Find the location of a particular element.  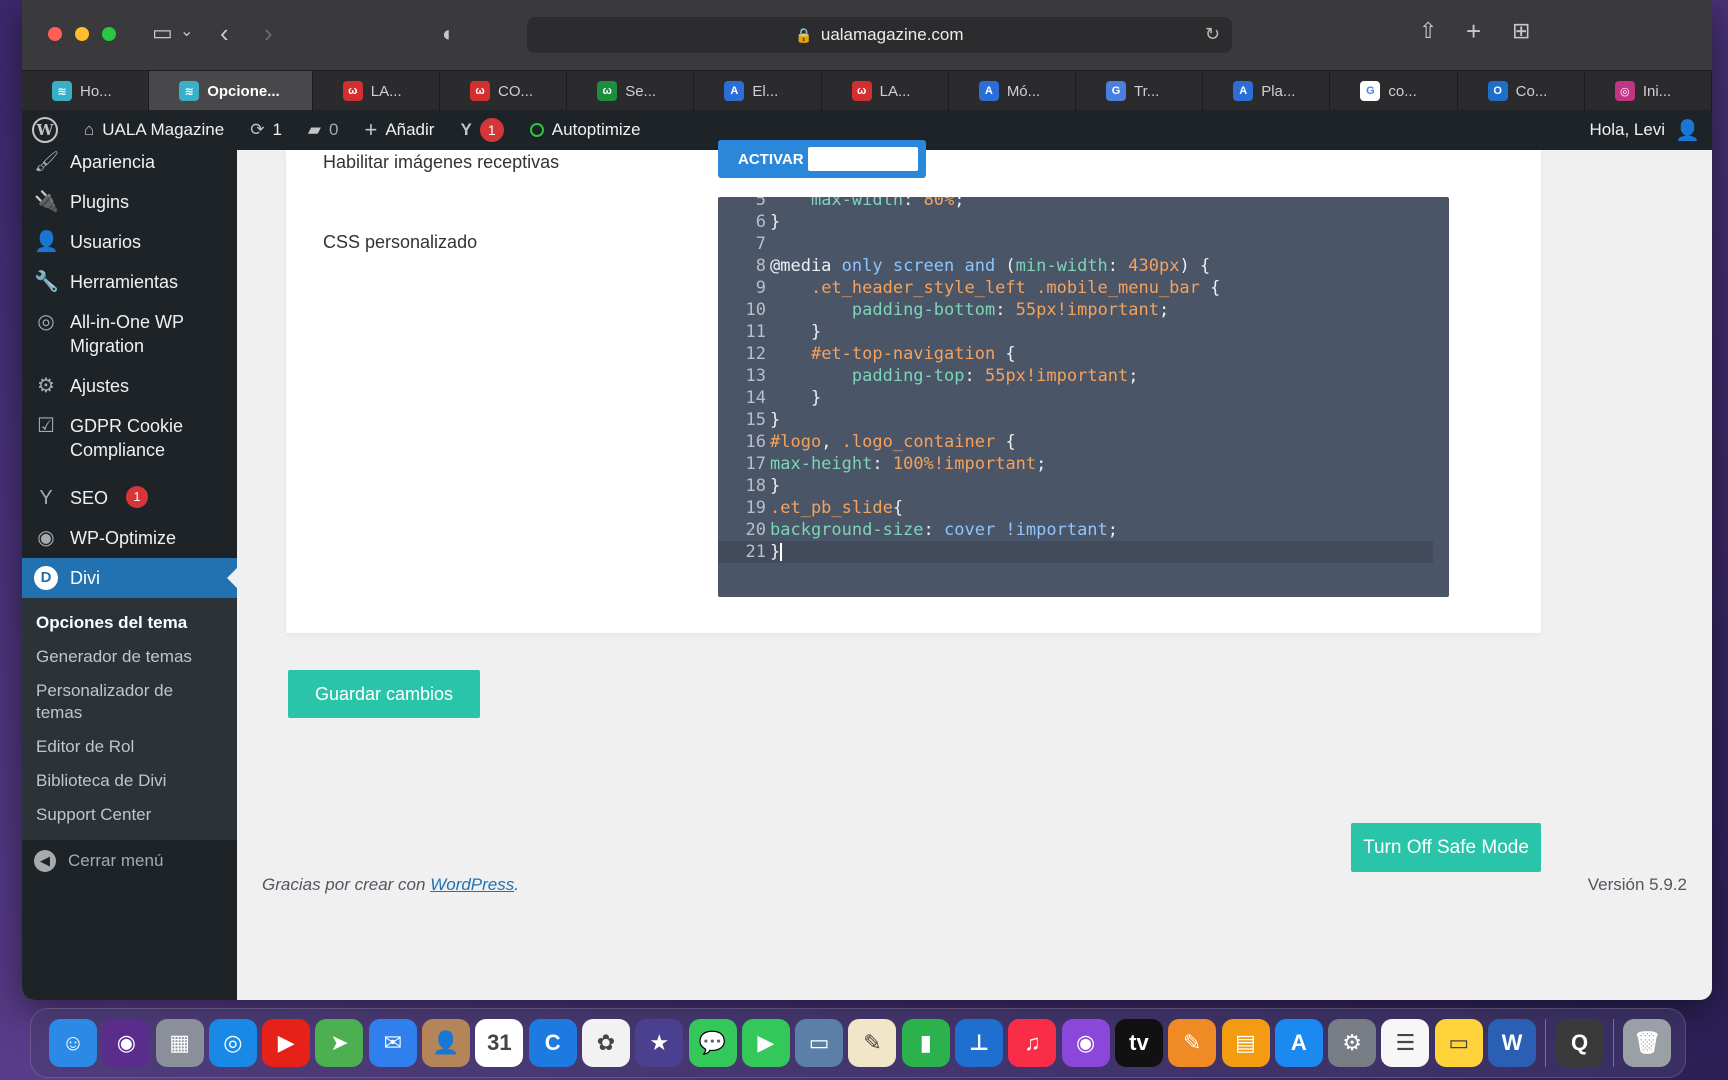

word-icon: W is located at coordinates (1512, 1043).